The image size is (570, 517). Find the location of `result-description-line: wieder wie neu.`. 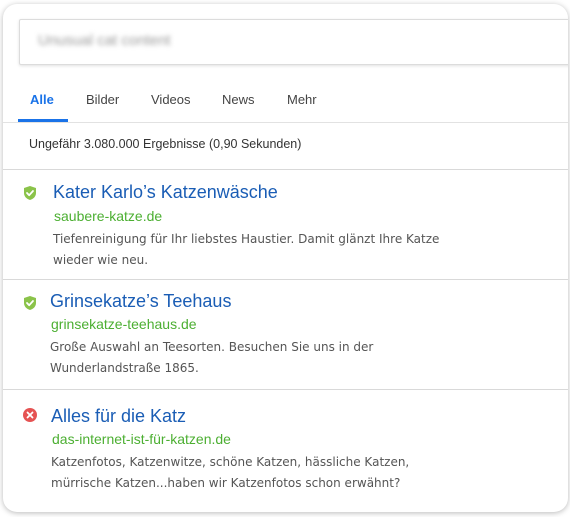

result-description-line: wieder wie neu. is located at coordinates (101, 260).